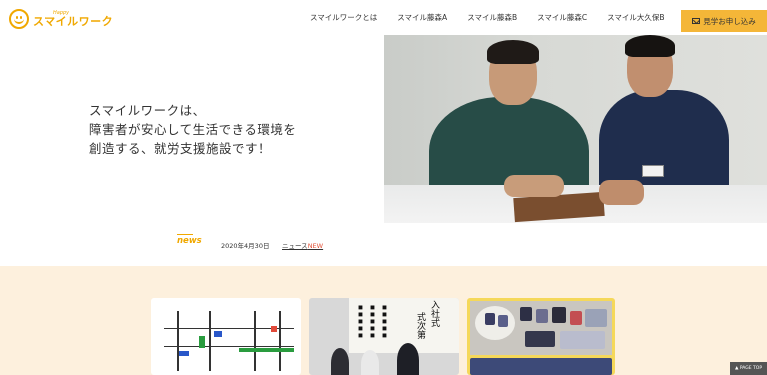 The width and height of the screenshot is (767, 375). Describe the element at coordinates (180, 148) in the screenshot. I see `hero-line-3: 創造する、就労支援施設です！` at that location.